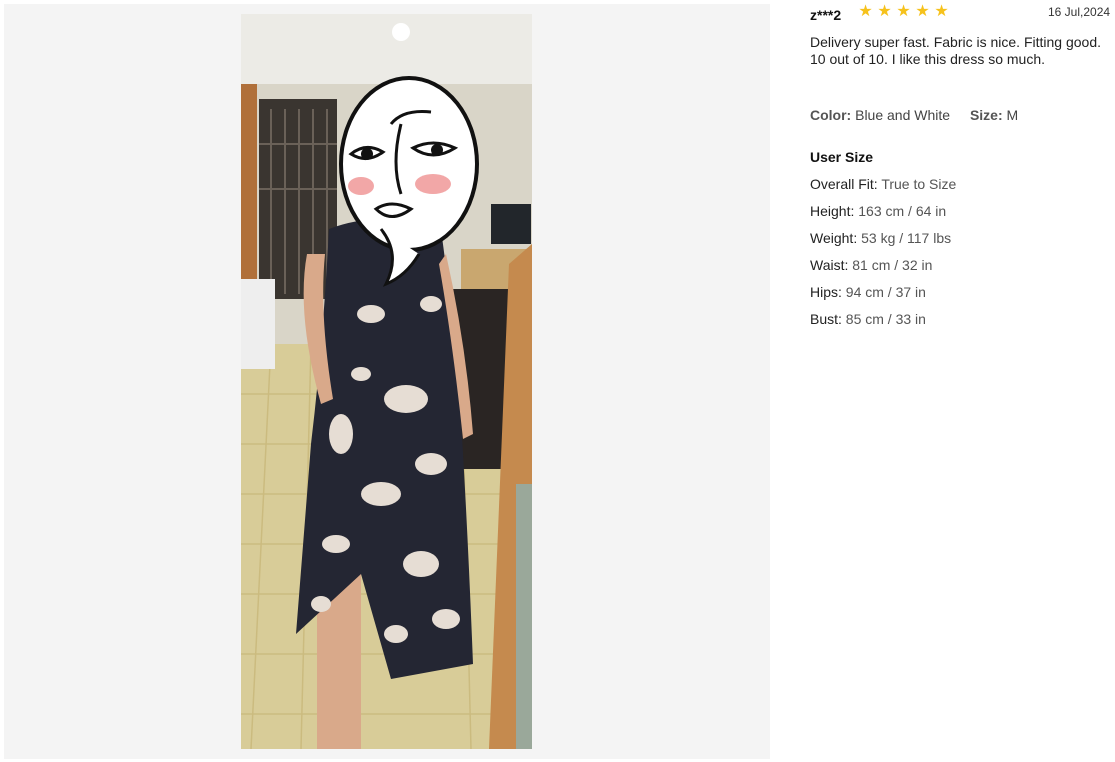 This screenshot has height=762, width=1115. I want to click on size-row-label: Overall Fit:, so click(844, 184).